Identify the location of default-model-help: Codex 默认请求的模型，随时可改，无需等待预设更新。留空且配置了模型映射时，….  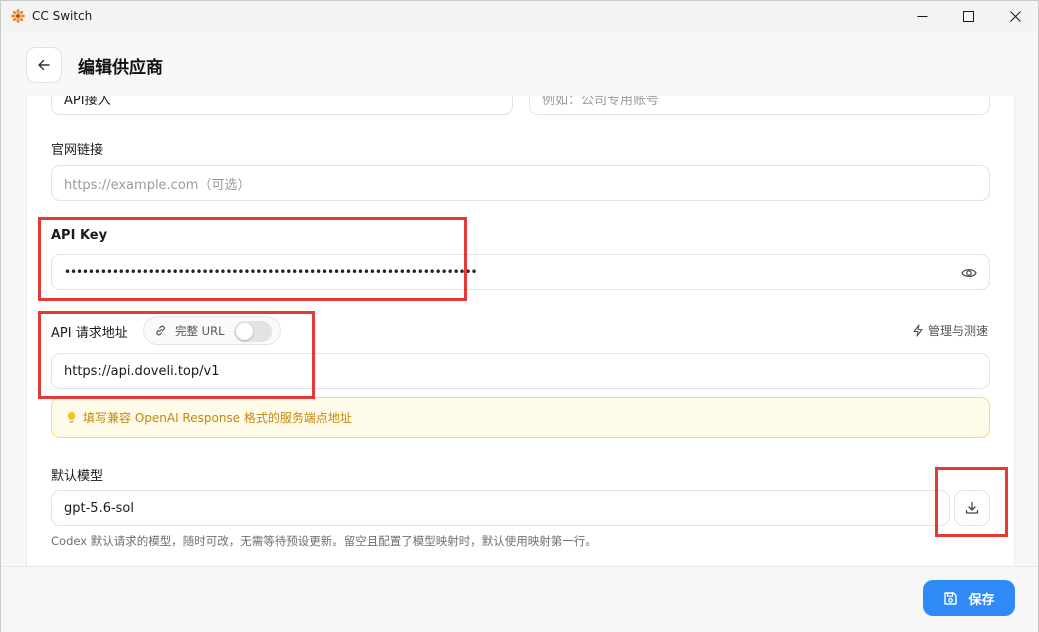
(324, 541).